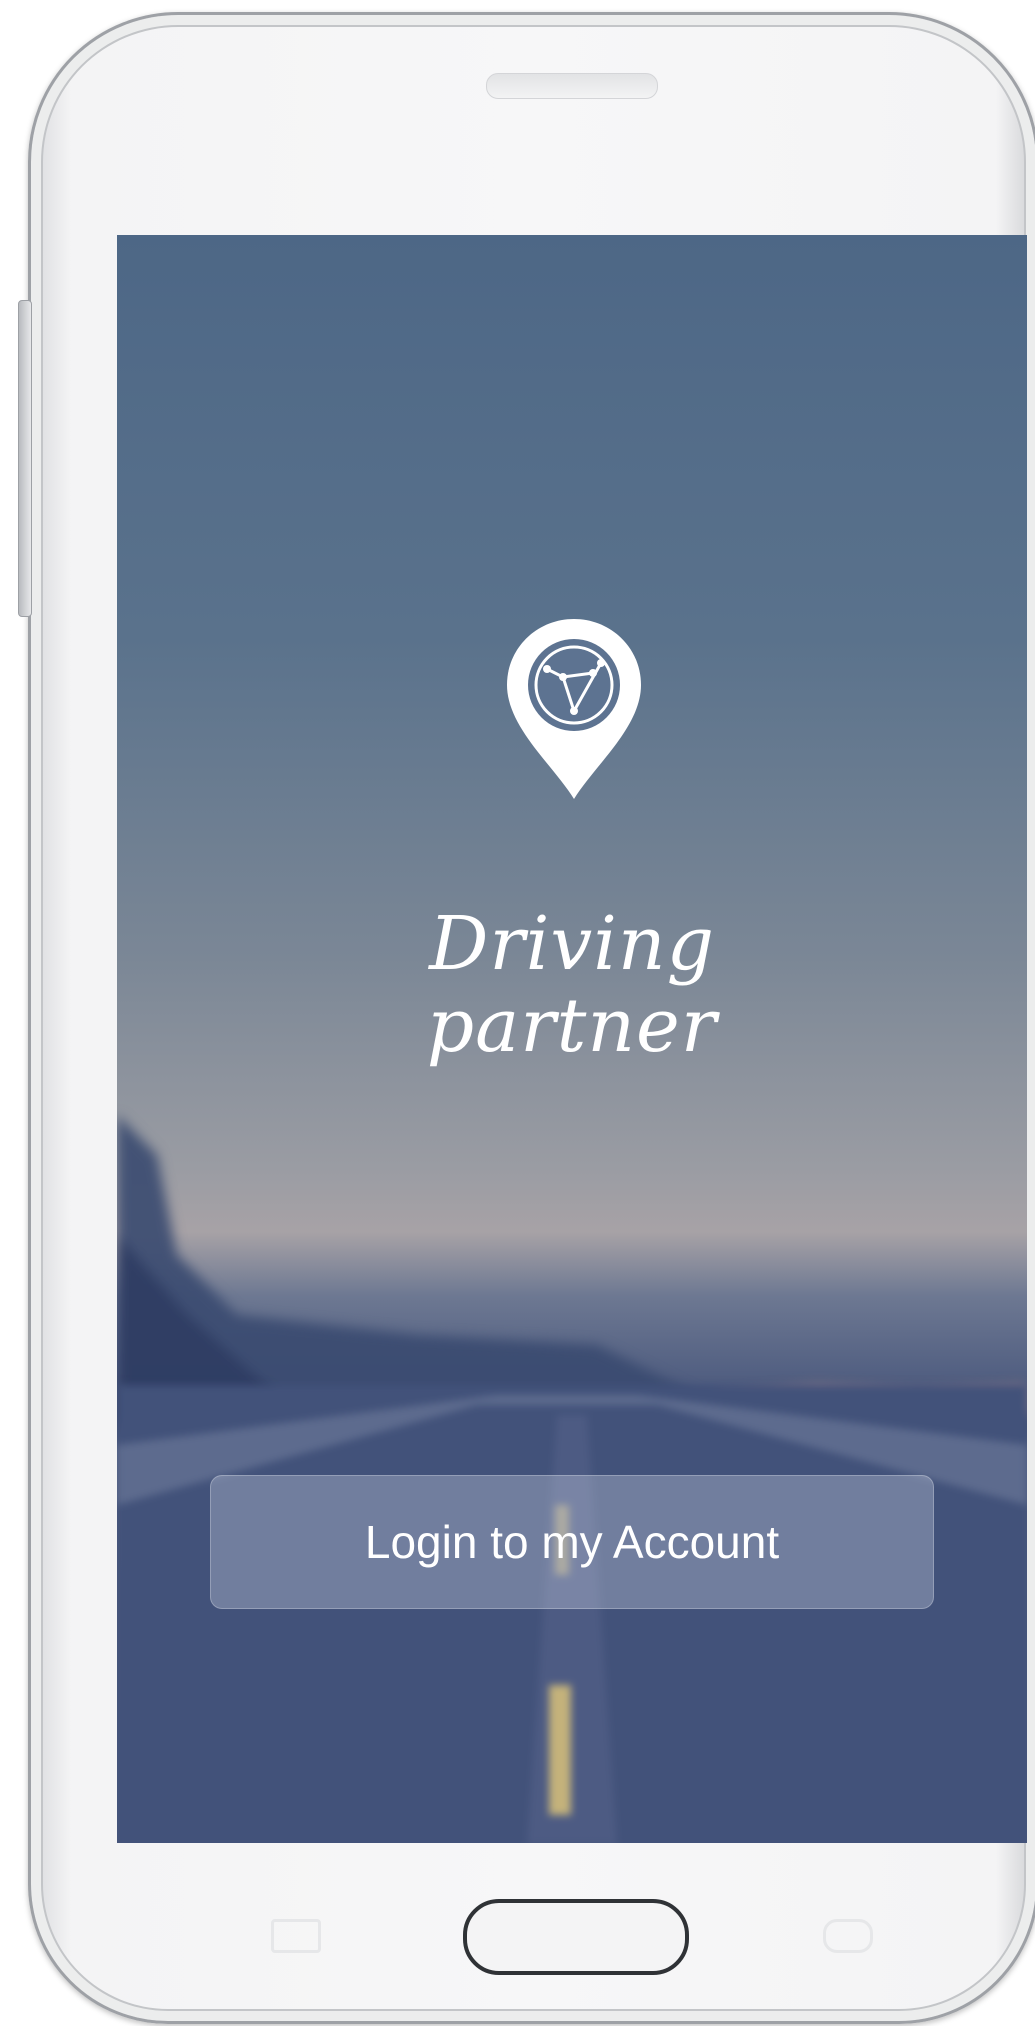  What do you see at coordinates (574, 709) in the screenshot?
I see `map-pin-icon` at bounding box center [574, 709].